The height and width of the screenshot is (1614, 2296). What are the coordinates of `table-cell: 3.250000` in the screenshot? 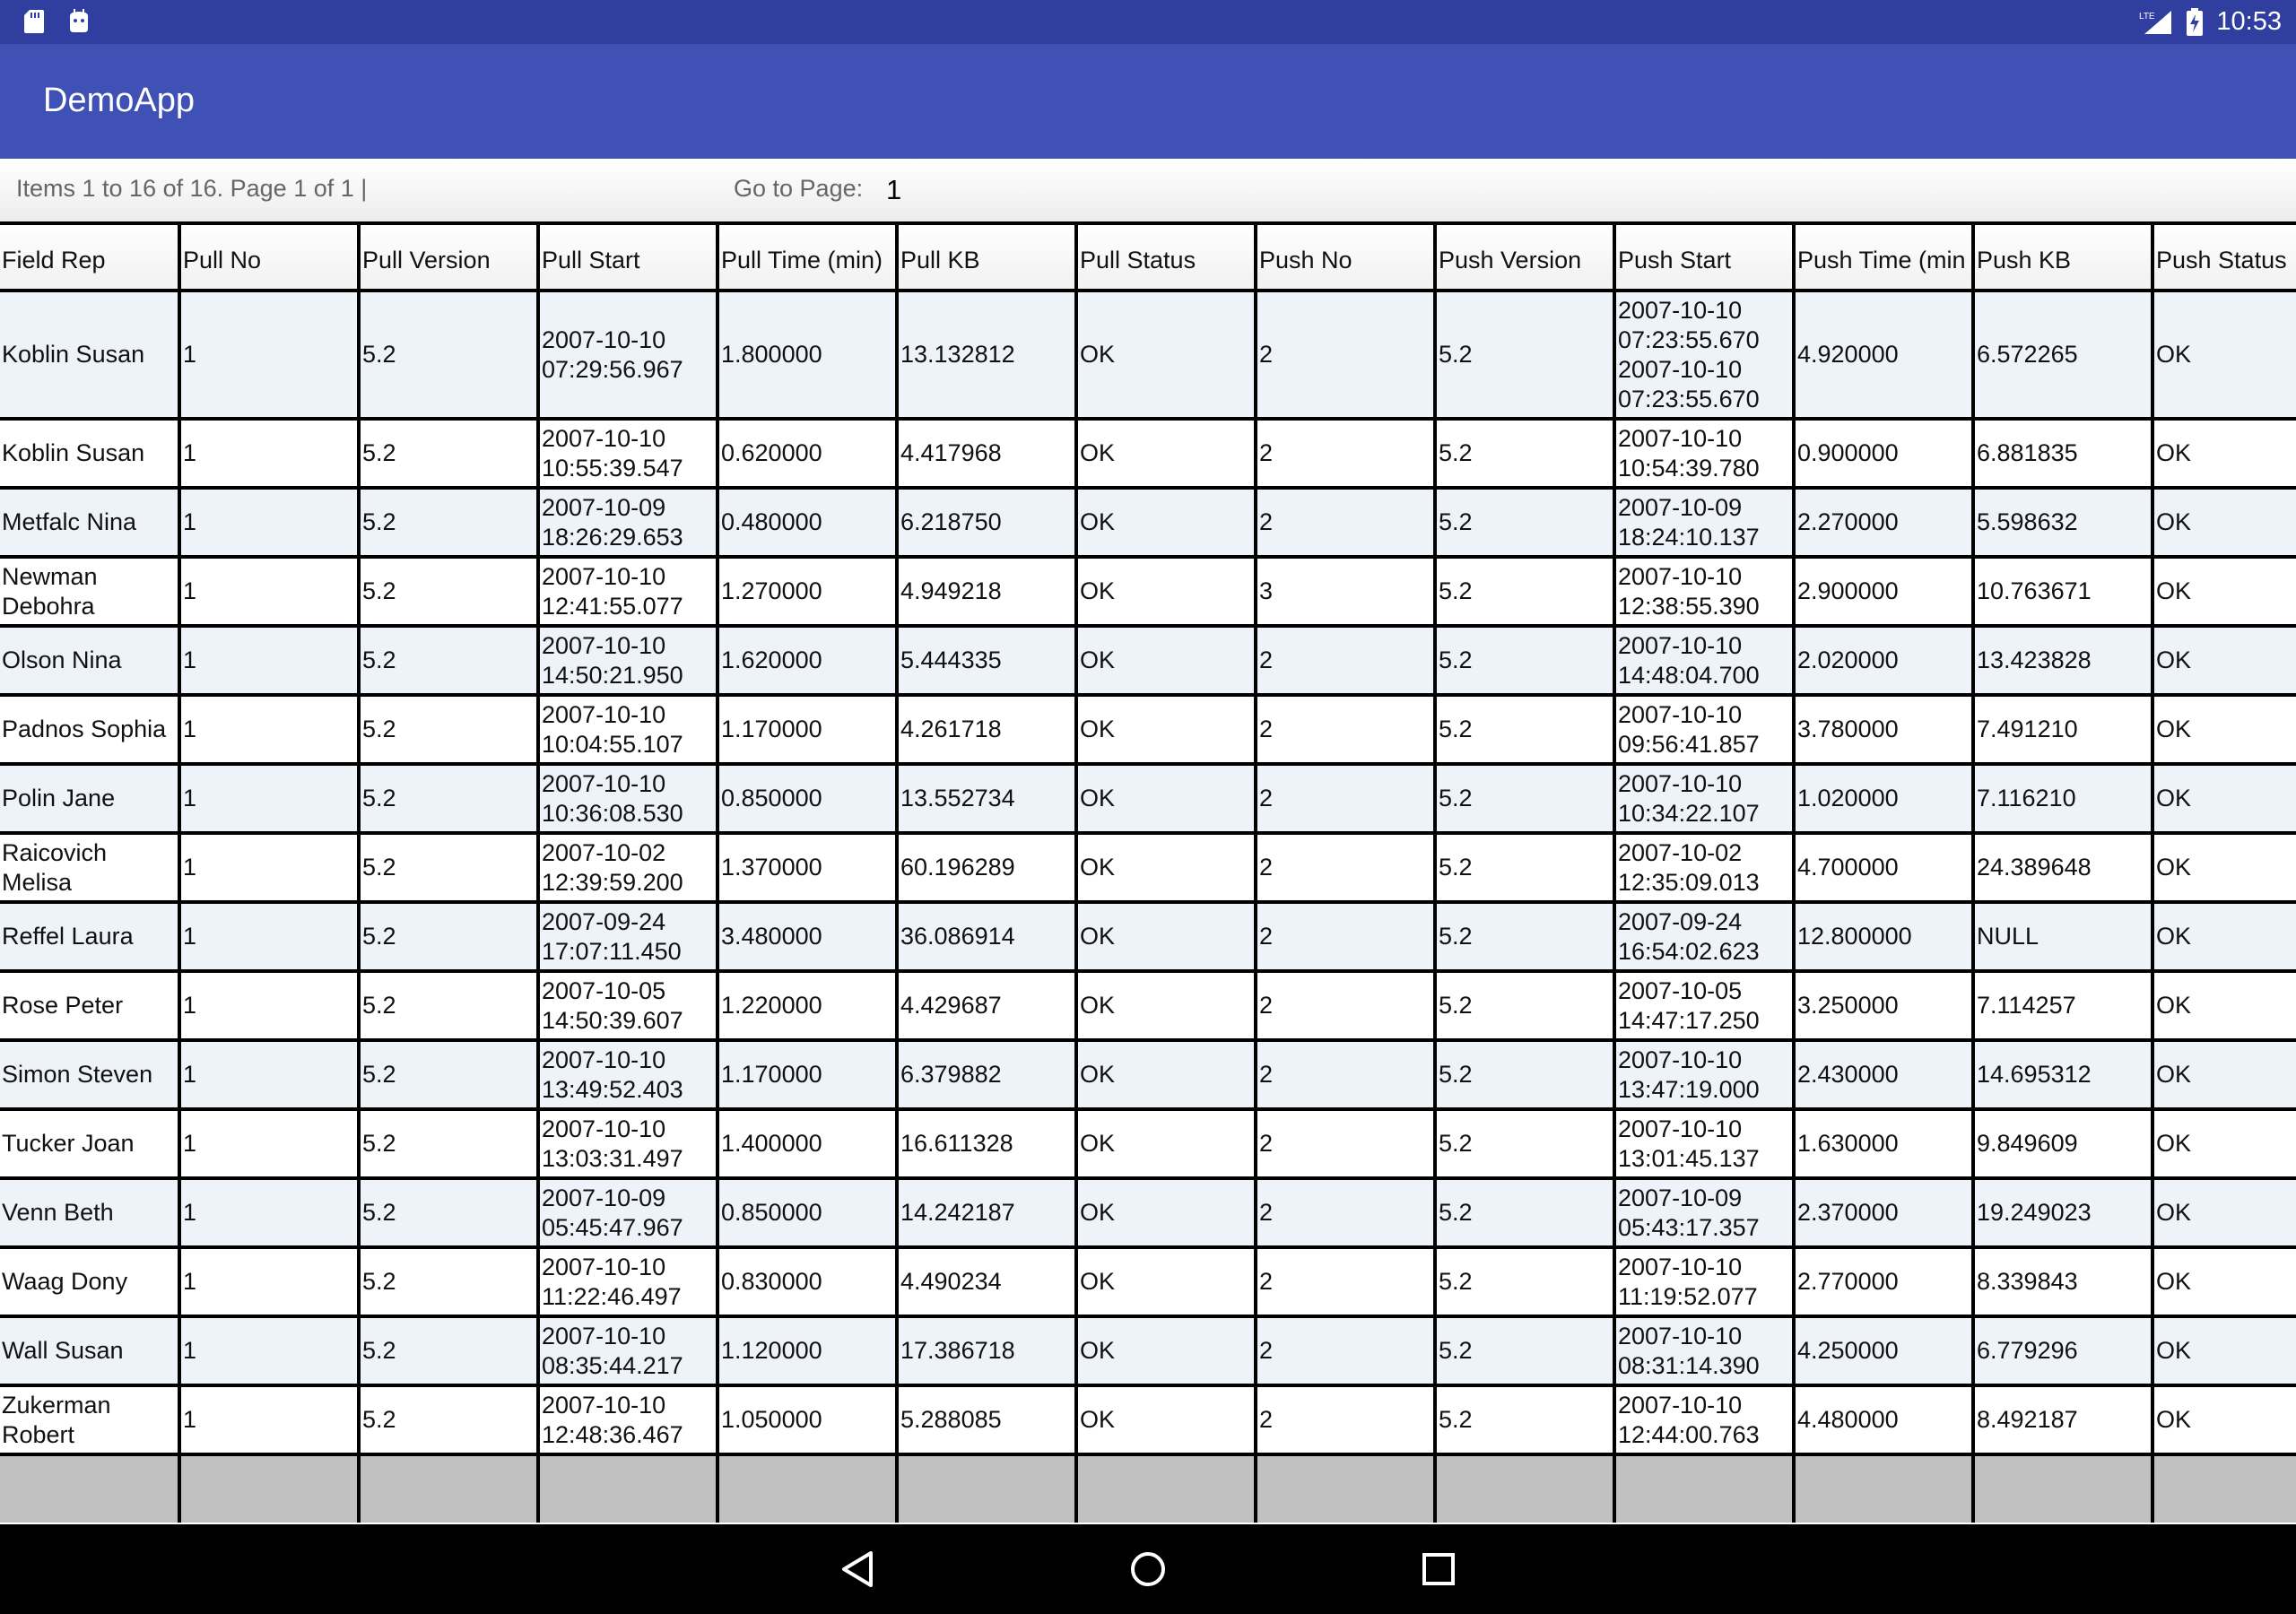 It's located at (1883, 1006).